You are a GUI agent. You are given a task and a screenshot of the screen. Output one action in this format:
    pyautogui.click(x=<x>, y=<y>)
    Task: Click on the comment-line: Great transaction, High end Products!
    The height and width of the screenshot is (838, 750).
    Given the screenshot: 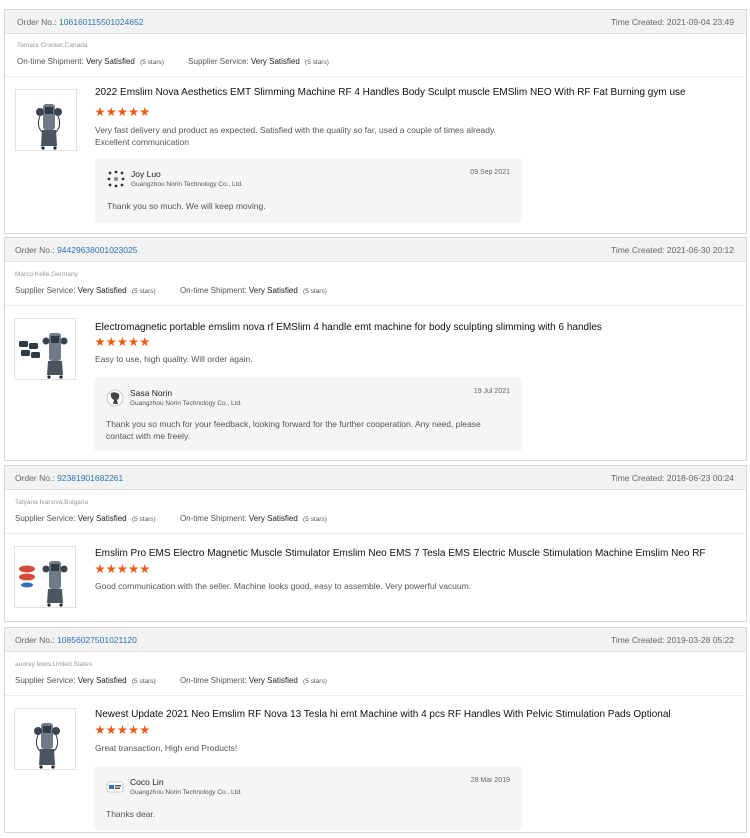 What is the action you would take?
    pyautogui.click(x=166, y=748)
    